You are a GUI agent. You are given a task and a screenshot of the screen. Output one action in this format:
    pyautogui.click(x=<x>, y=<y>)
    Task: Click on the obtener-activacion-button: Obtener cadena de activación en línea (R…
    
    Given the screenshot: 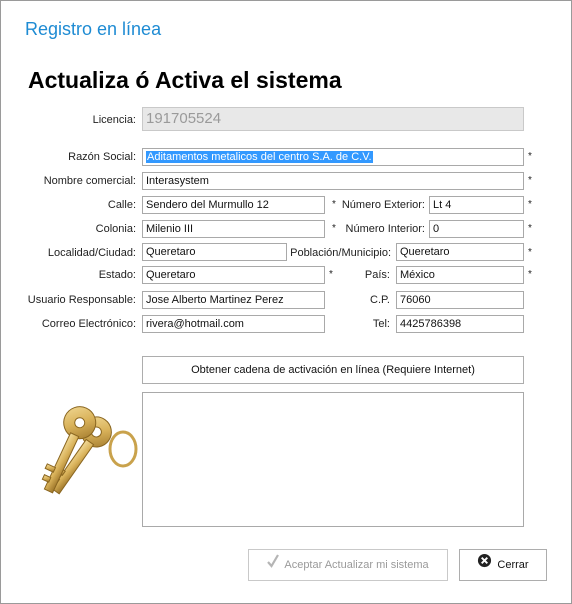 What is the action you would take?
    pyautogui.click(x=333, y=370)
    